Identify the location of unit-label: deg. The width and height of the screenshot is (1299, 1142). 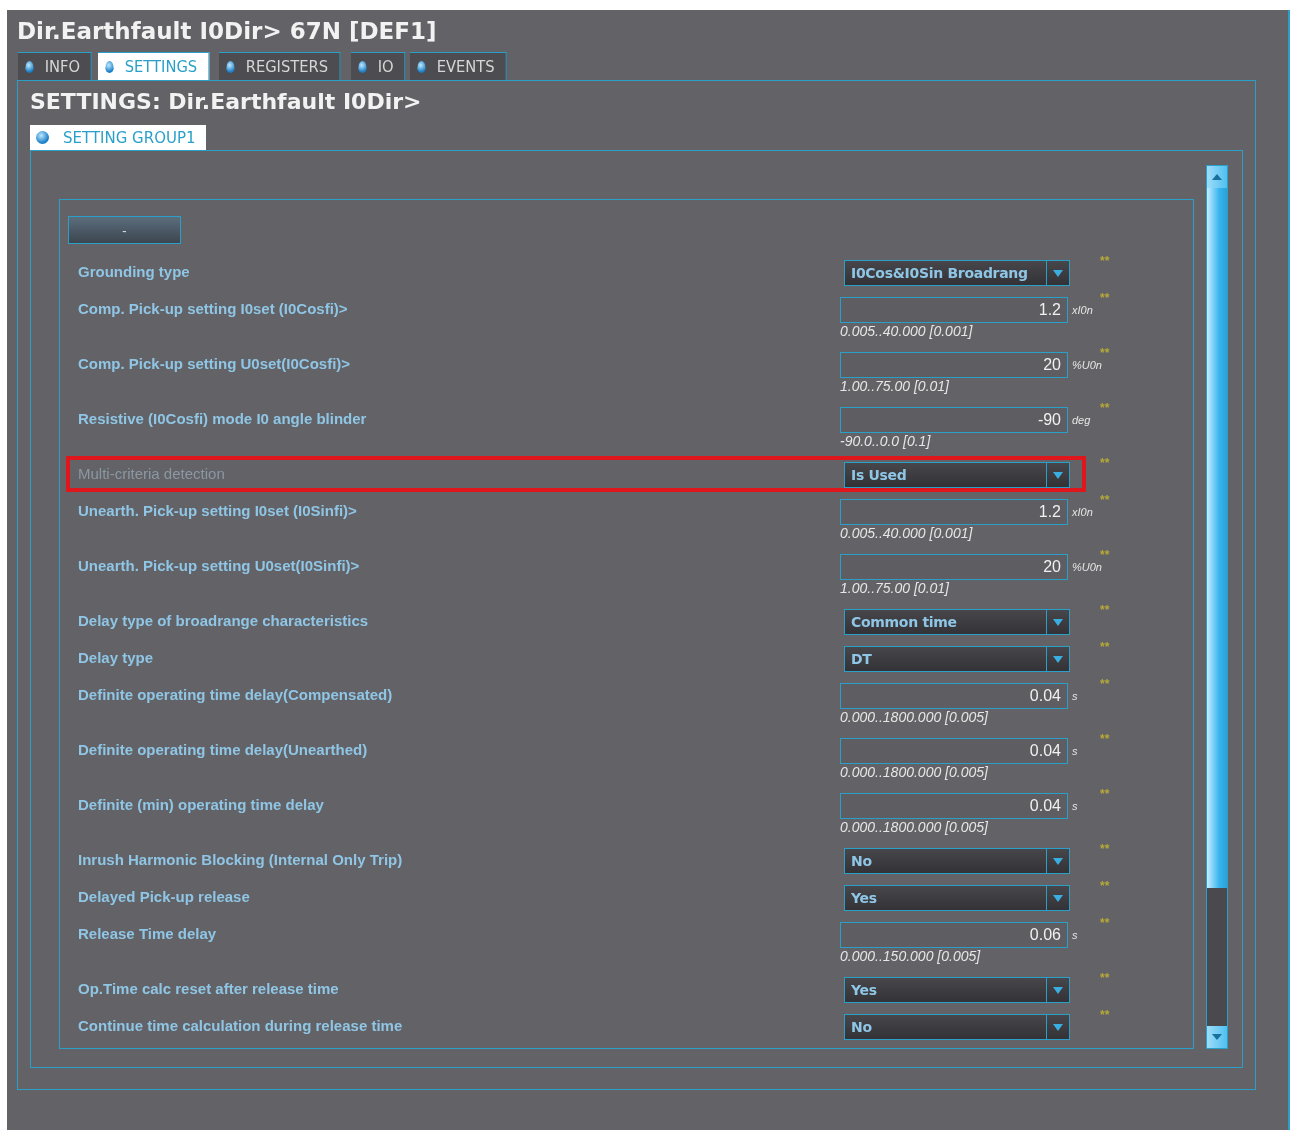
(1081, 420).